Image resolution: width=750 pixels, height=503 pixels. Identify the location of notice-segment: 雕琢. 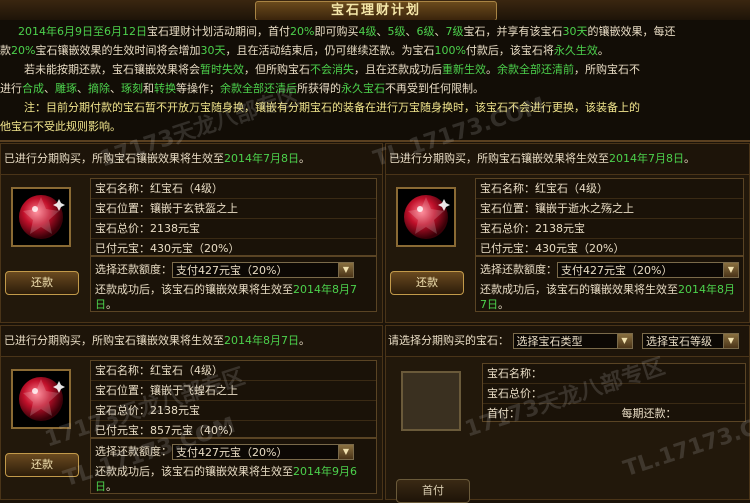
(66, 88).